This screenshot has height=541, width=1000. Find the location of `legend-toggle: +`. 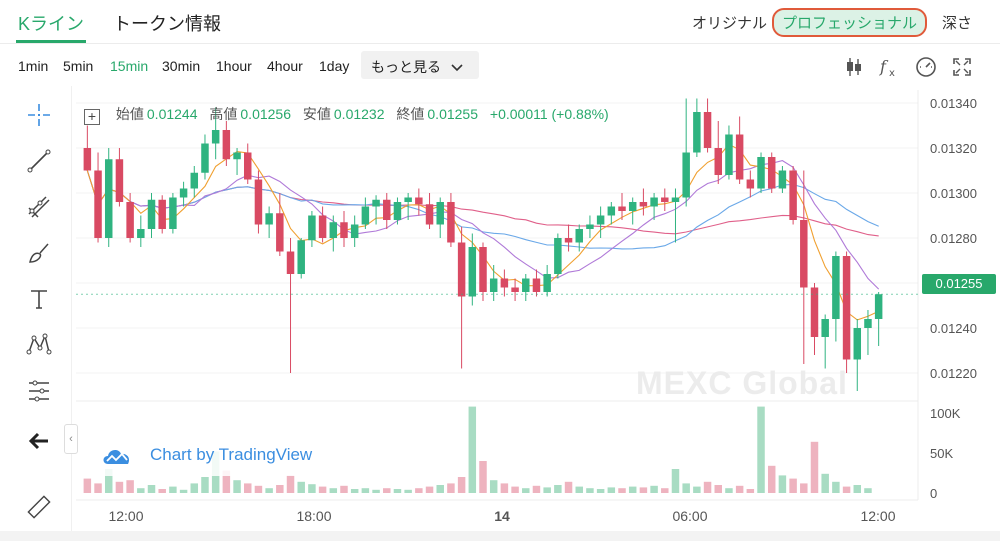

legend-toggle: + is located at coordinates (92, 117).